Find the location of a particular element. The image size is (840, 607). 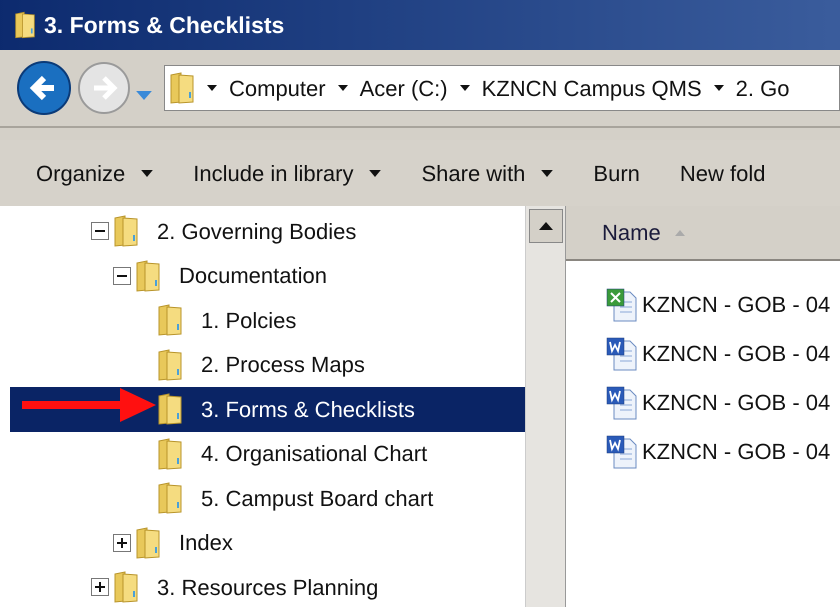

tree-item: 3. Resources Planning is located at coordinates (267, 586).